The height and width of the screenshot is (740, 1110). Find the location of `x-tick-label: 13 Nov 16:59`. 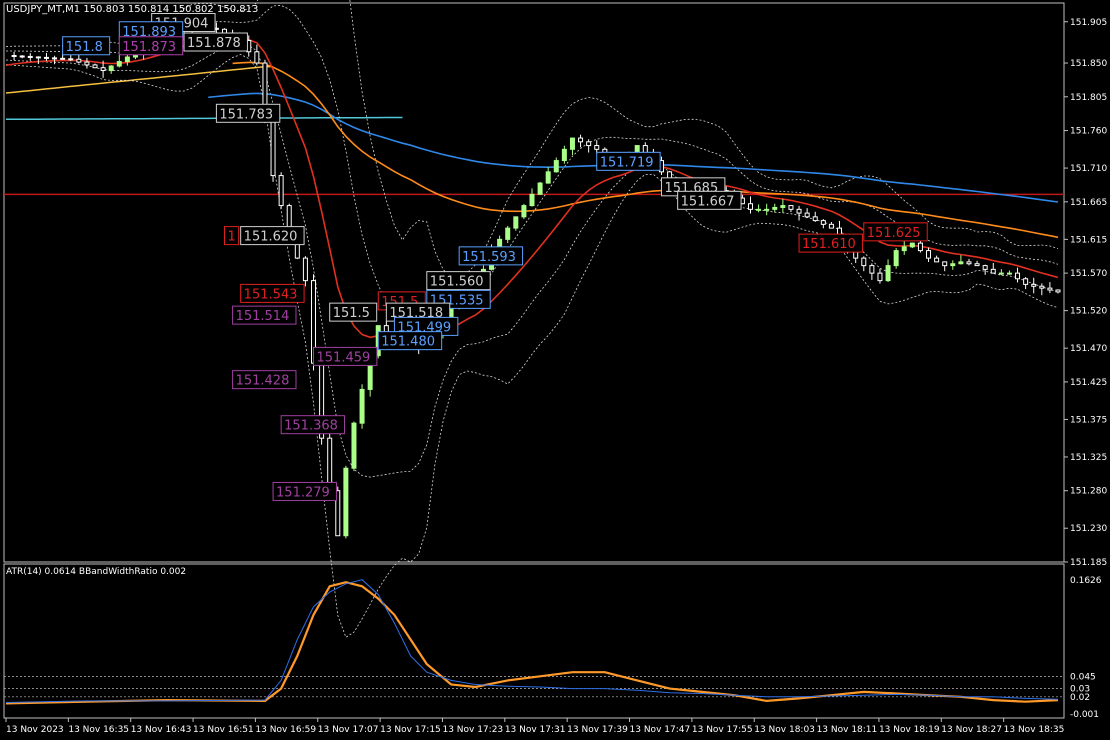

x-tick-label: 13 Nov 16:59 is located at coordinates (285, 730).